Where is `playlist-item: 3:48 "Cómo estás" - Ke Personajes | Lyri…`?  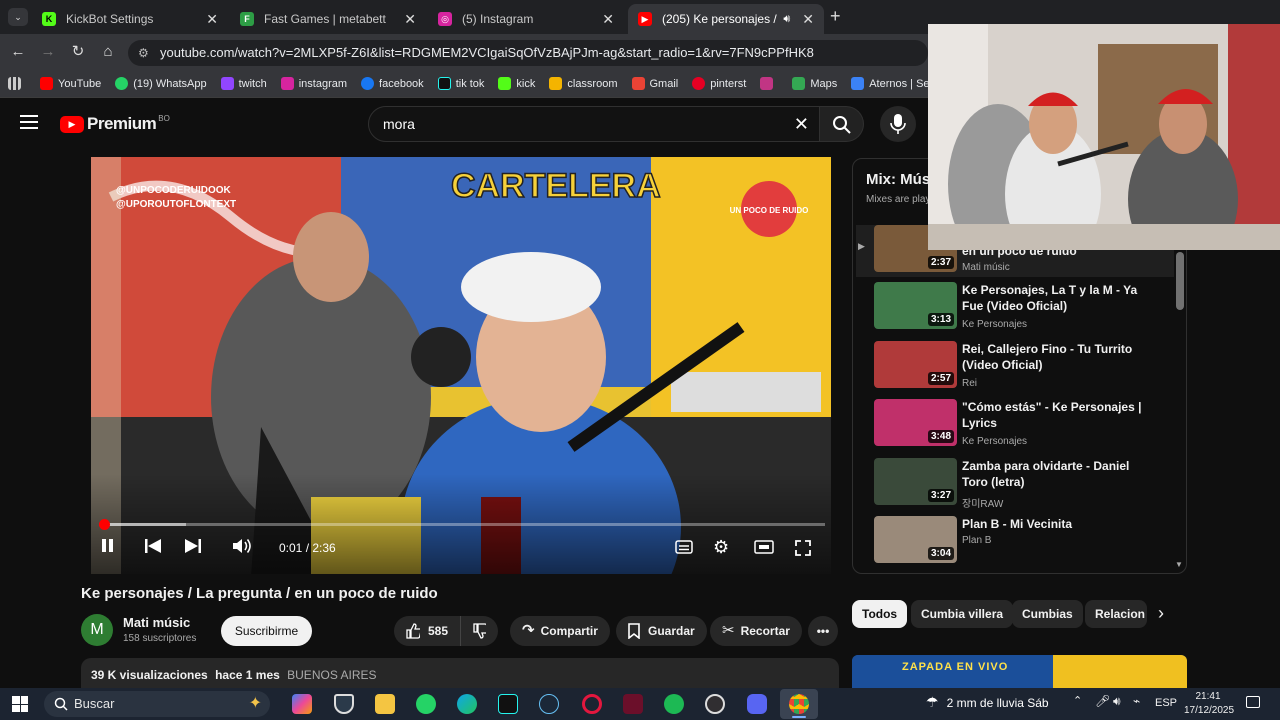
playlist-item: 3:48 "Cómo estás" - Ke Personajes | Lyri… is located at coordinates (1015, 427).